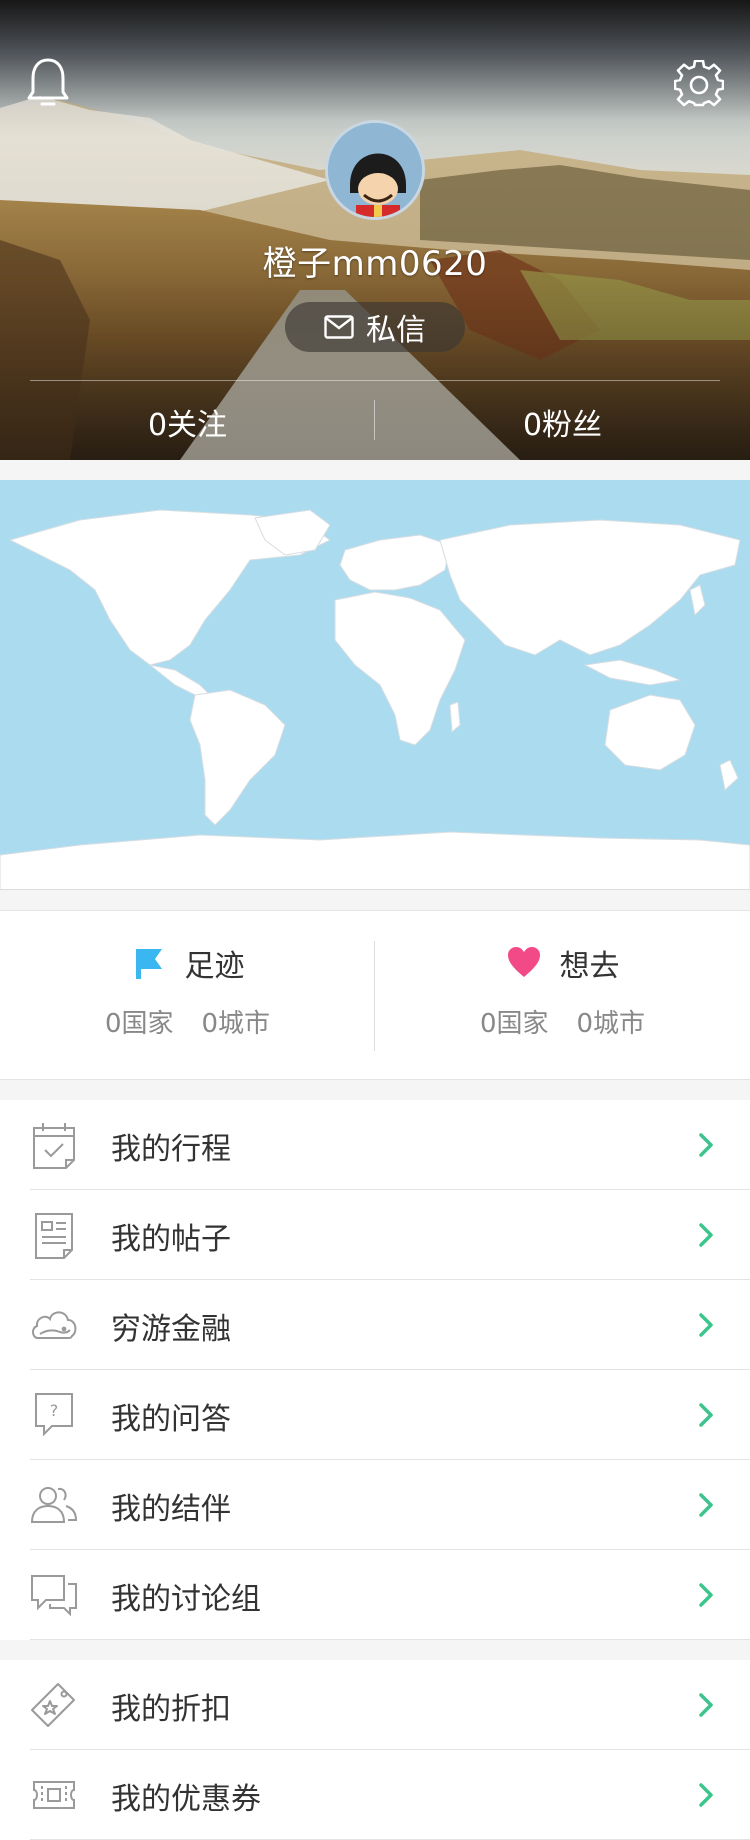  What do you see at coordinates (375, 170) in the screenshot?
I see `avatar` at bounding box center [375, 170].